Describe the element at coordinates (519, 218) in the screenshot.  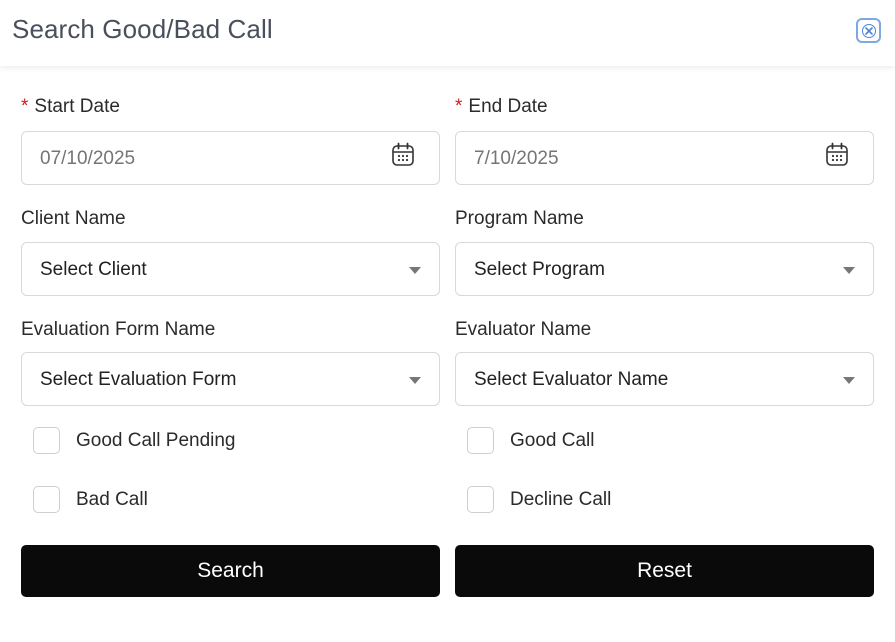
I see `program-name-label: Program Name` at that location.